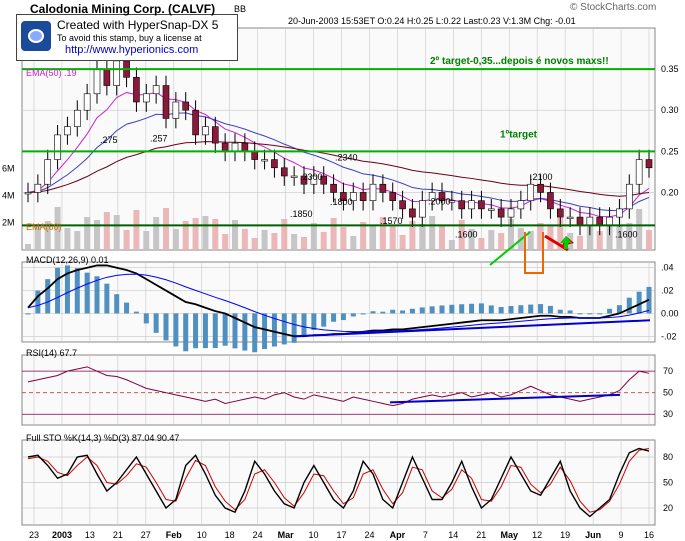 This screenshot has height=541, width=685. I want to click on volume-y-tick-label: 2M, so click(8, 222).